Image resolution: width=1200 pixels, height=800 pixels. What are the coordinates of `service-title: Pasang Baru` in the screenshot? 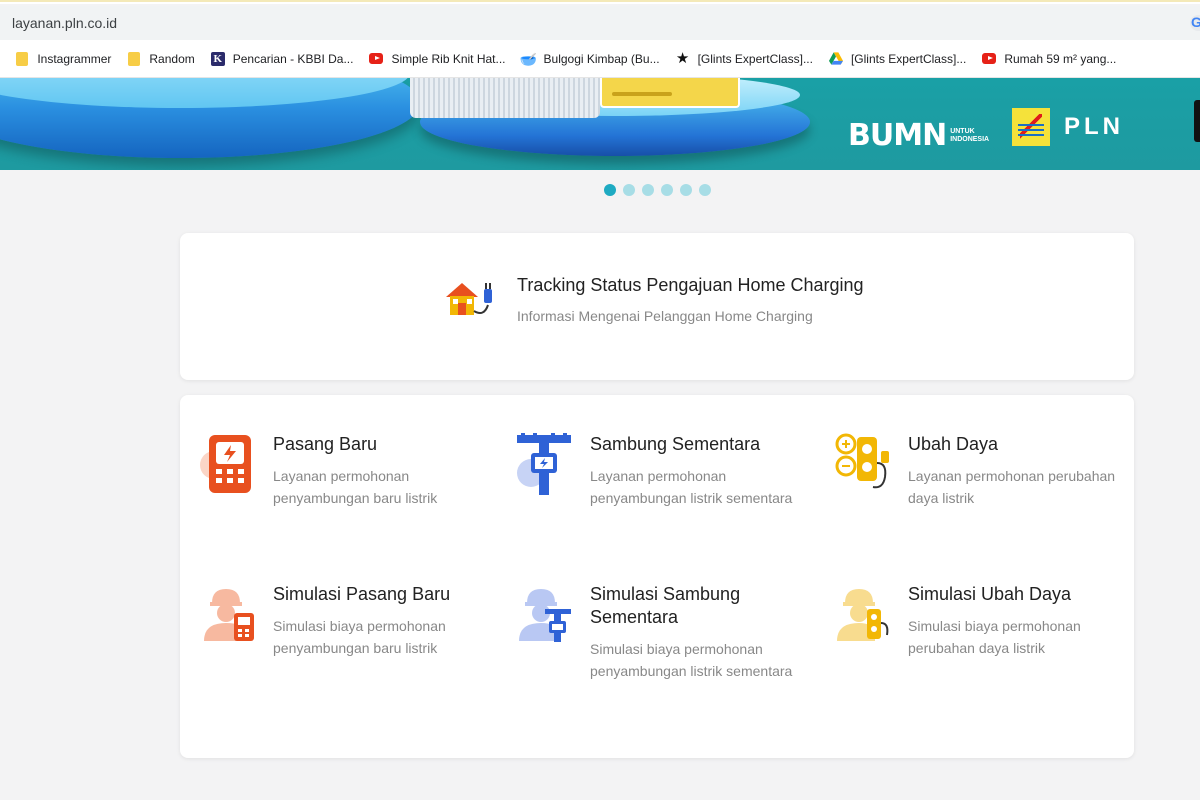 It's located at (325, 444).